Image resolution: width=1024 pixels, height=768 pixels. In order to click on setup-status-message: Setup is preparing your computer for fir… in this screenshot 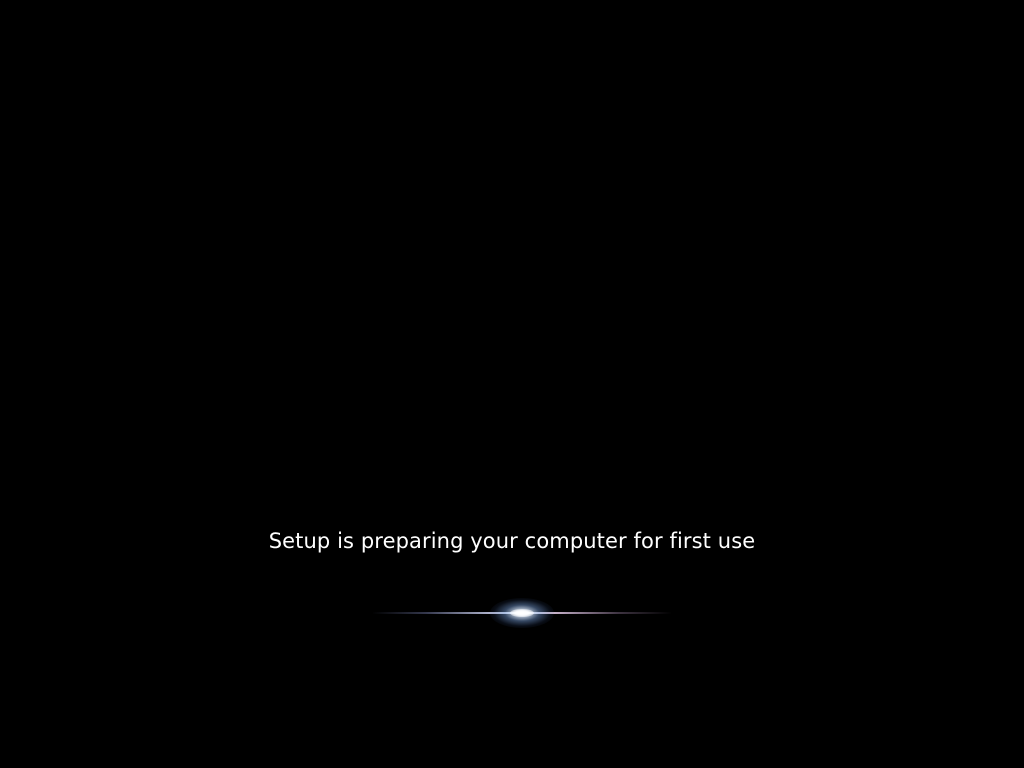, I will do `click(512, 541)`.